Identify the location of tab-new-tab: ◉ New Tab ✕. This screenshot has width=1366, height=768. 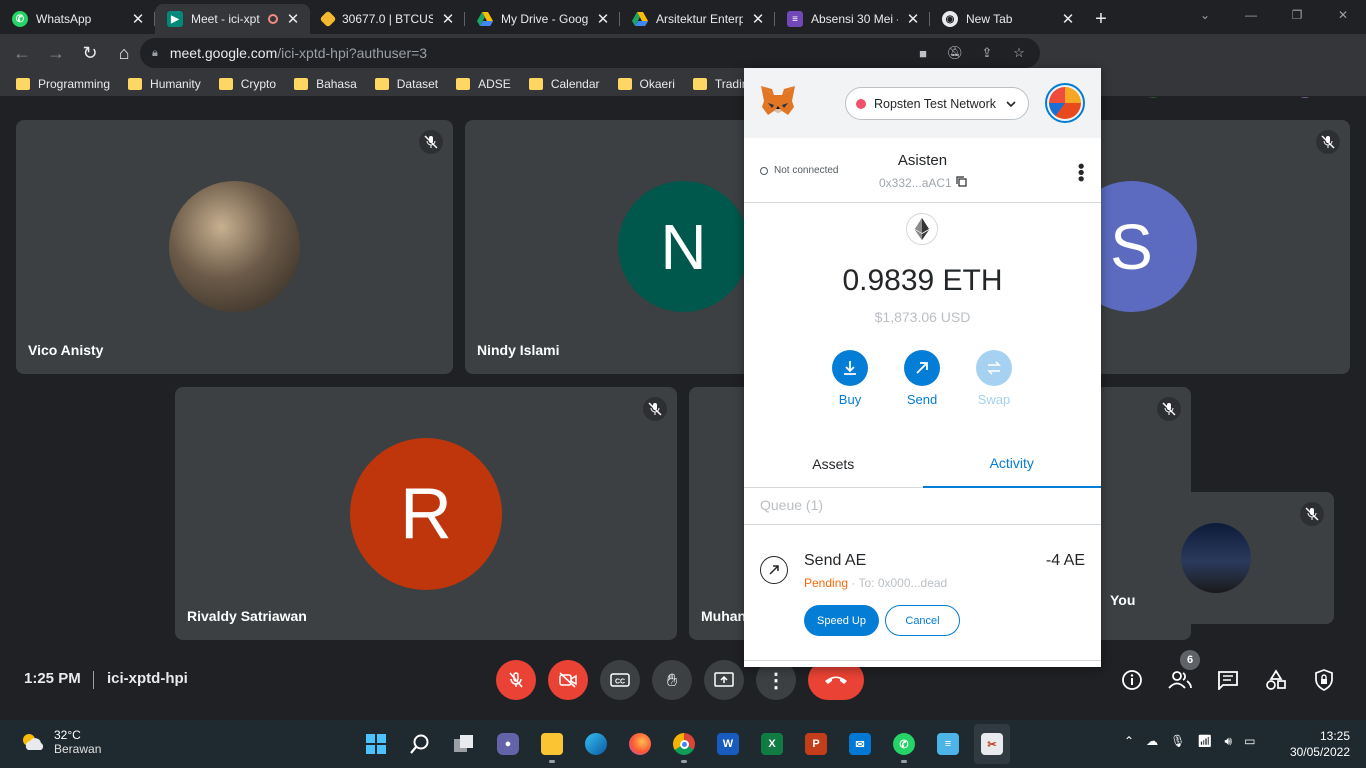
(1007, 19).